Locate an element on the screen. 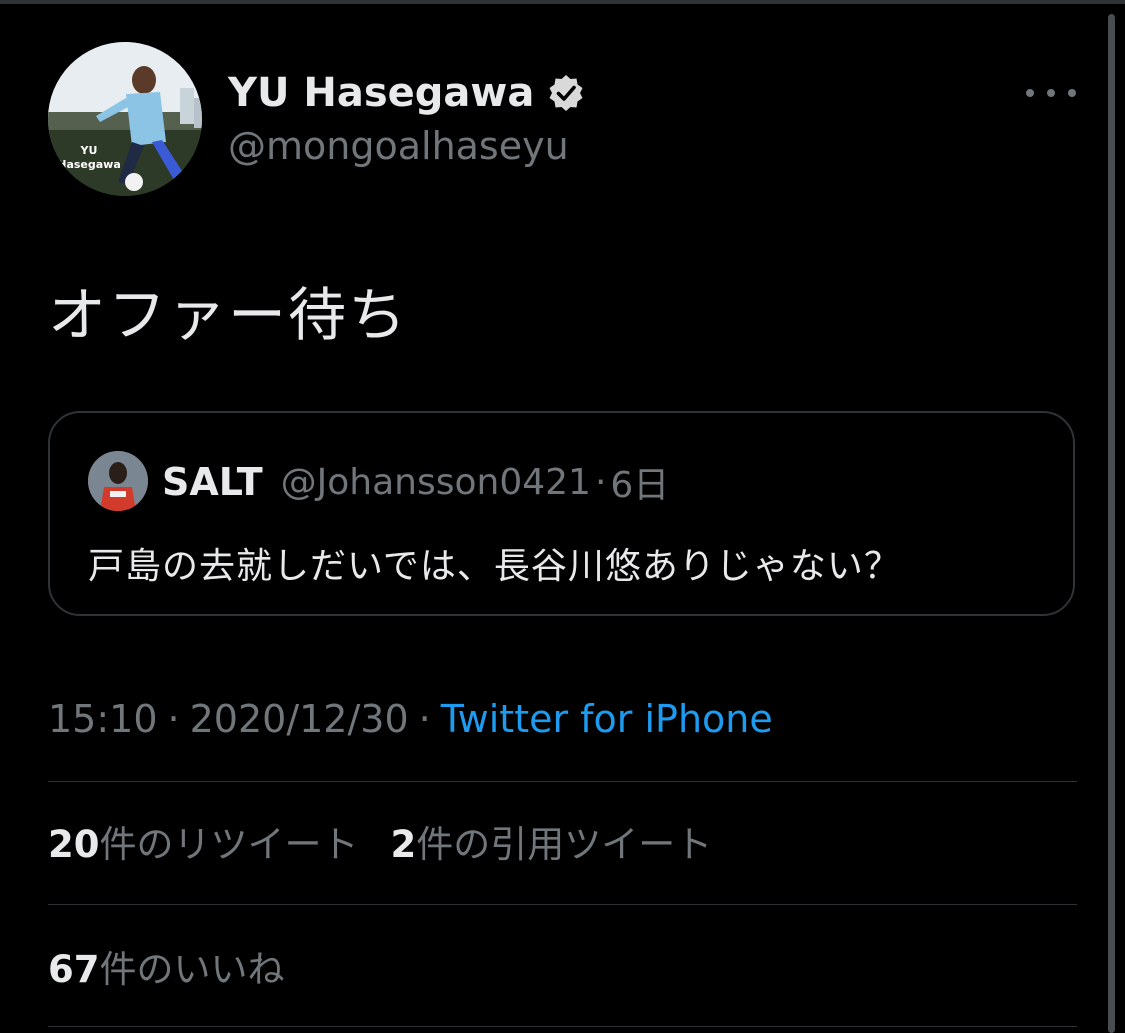 This screenshot has width=1125, height=1033. quote-tweets-stat: 2件の引用ツイート is located at coordinates (552, 841).